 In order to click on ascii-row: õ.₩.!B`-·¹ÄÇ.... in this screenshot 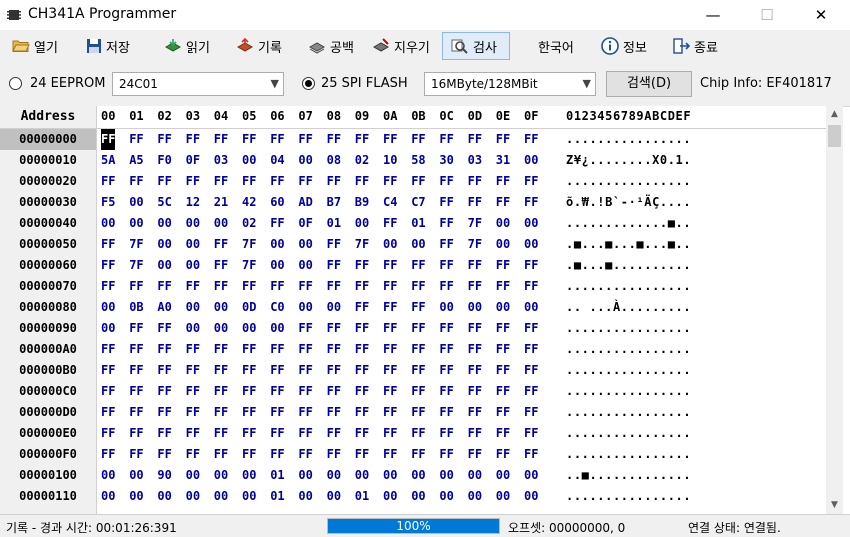, I will do `click(628, 202)`.